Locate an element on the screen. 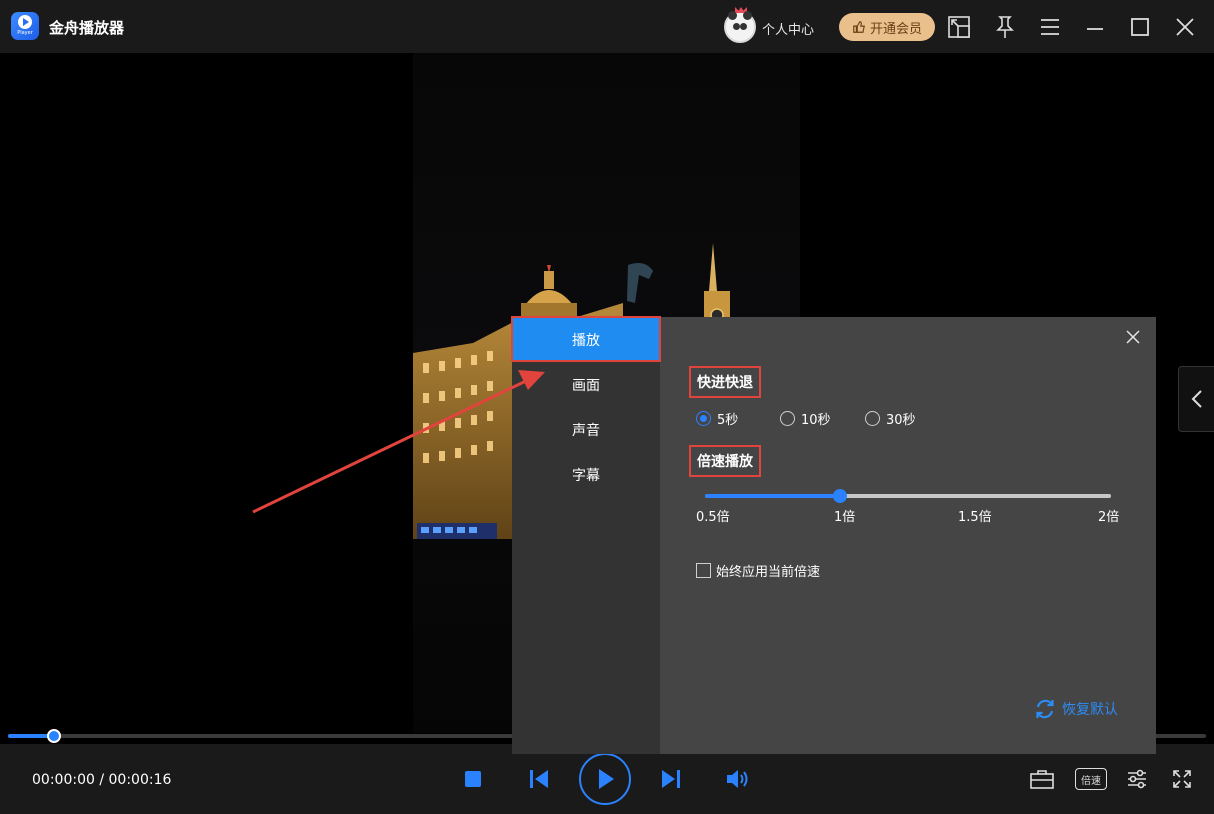  tab-picture-label: 画面 is located at coordinates (586, 385).